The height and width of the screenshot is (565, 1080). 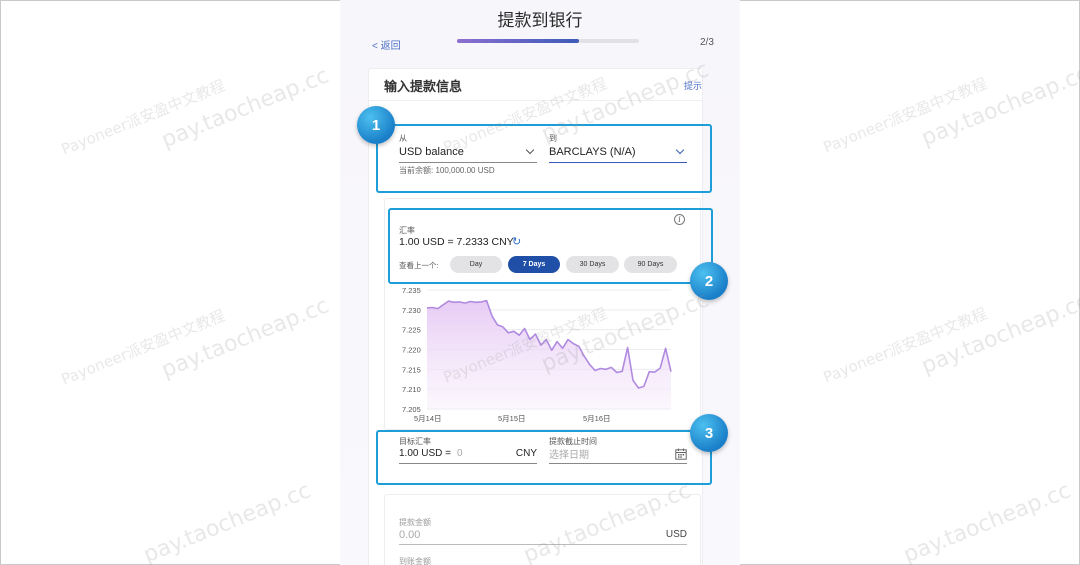 I want to click on y-tick-label: 7.220, so click(x=411, y=350).